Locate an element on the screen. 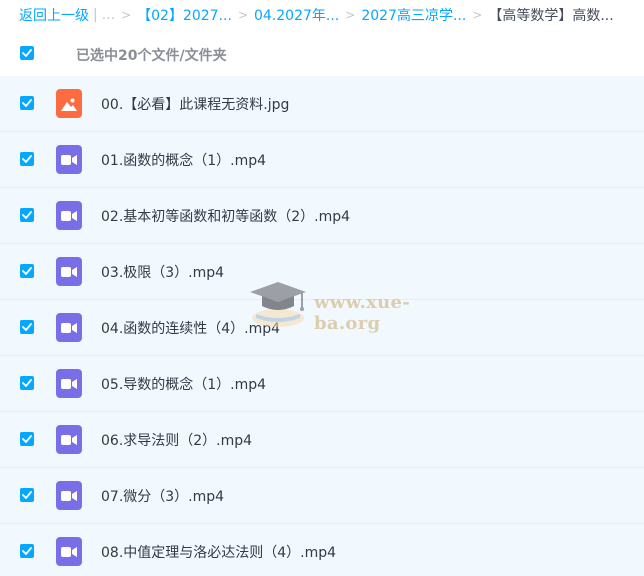 The height and width of the screenshot is (576, 644). file-name: 06.求导法则（2）.mp4 is located at coordinates (176, 440).